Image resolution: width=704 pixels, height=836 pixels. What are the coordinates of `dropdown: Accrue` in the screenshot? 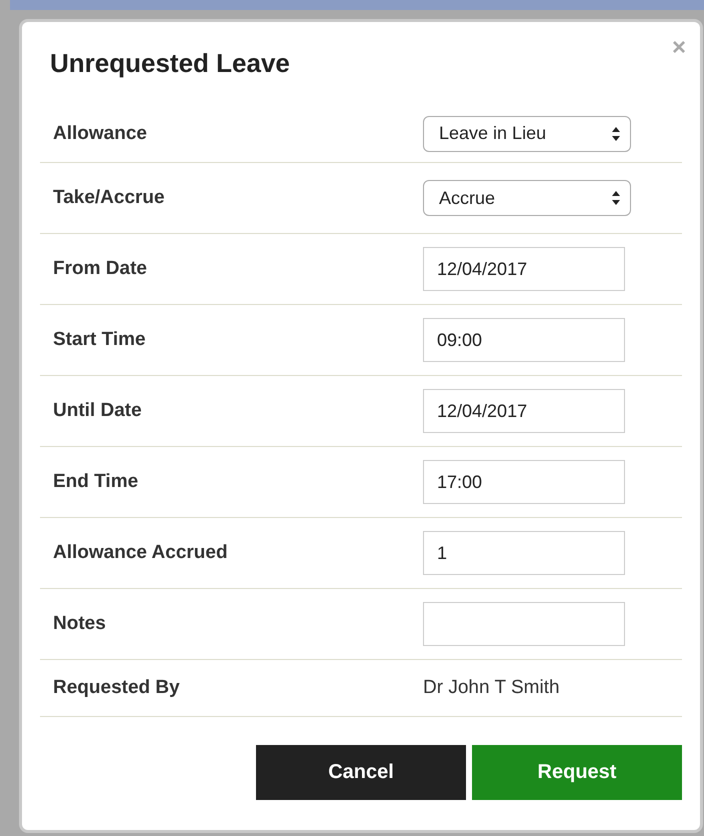 It's located at (527, 198).